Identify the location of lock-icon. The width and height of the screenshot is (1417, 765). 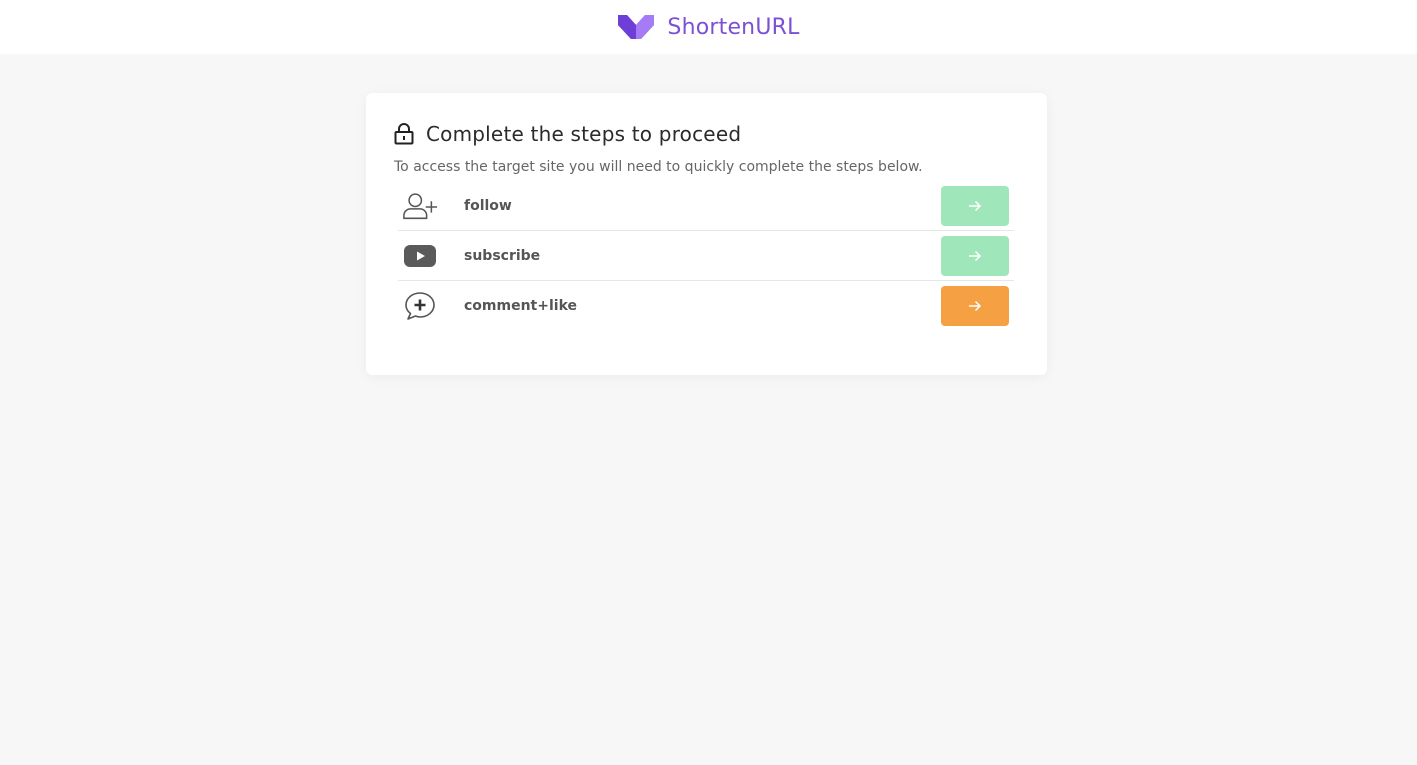
(404, 134).